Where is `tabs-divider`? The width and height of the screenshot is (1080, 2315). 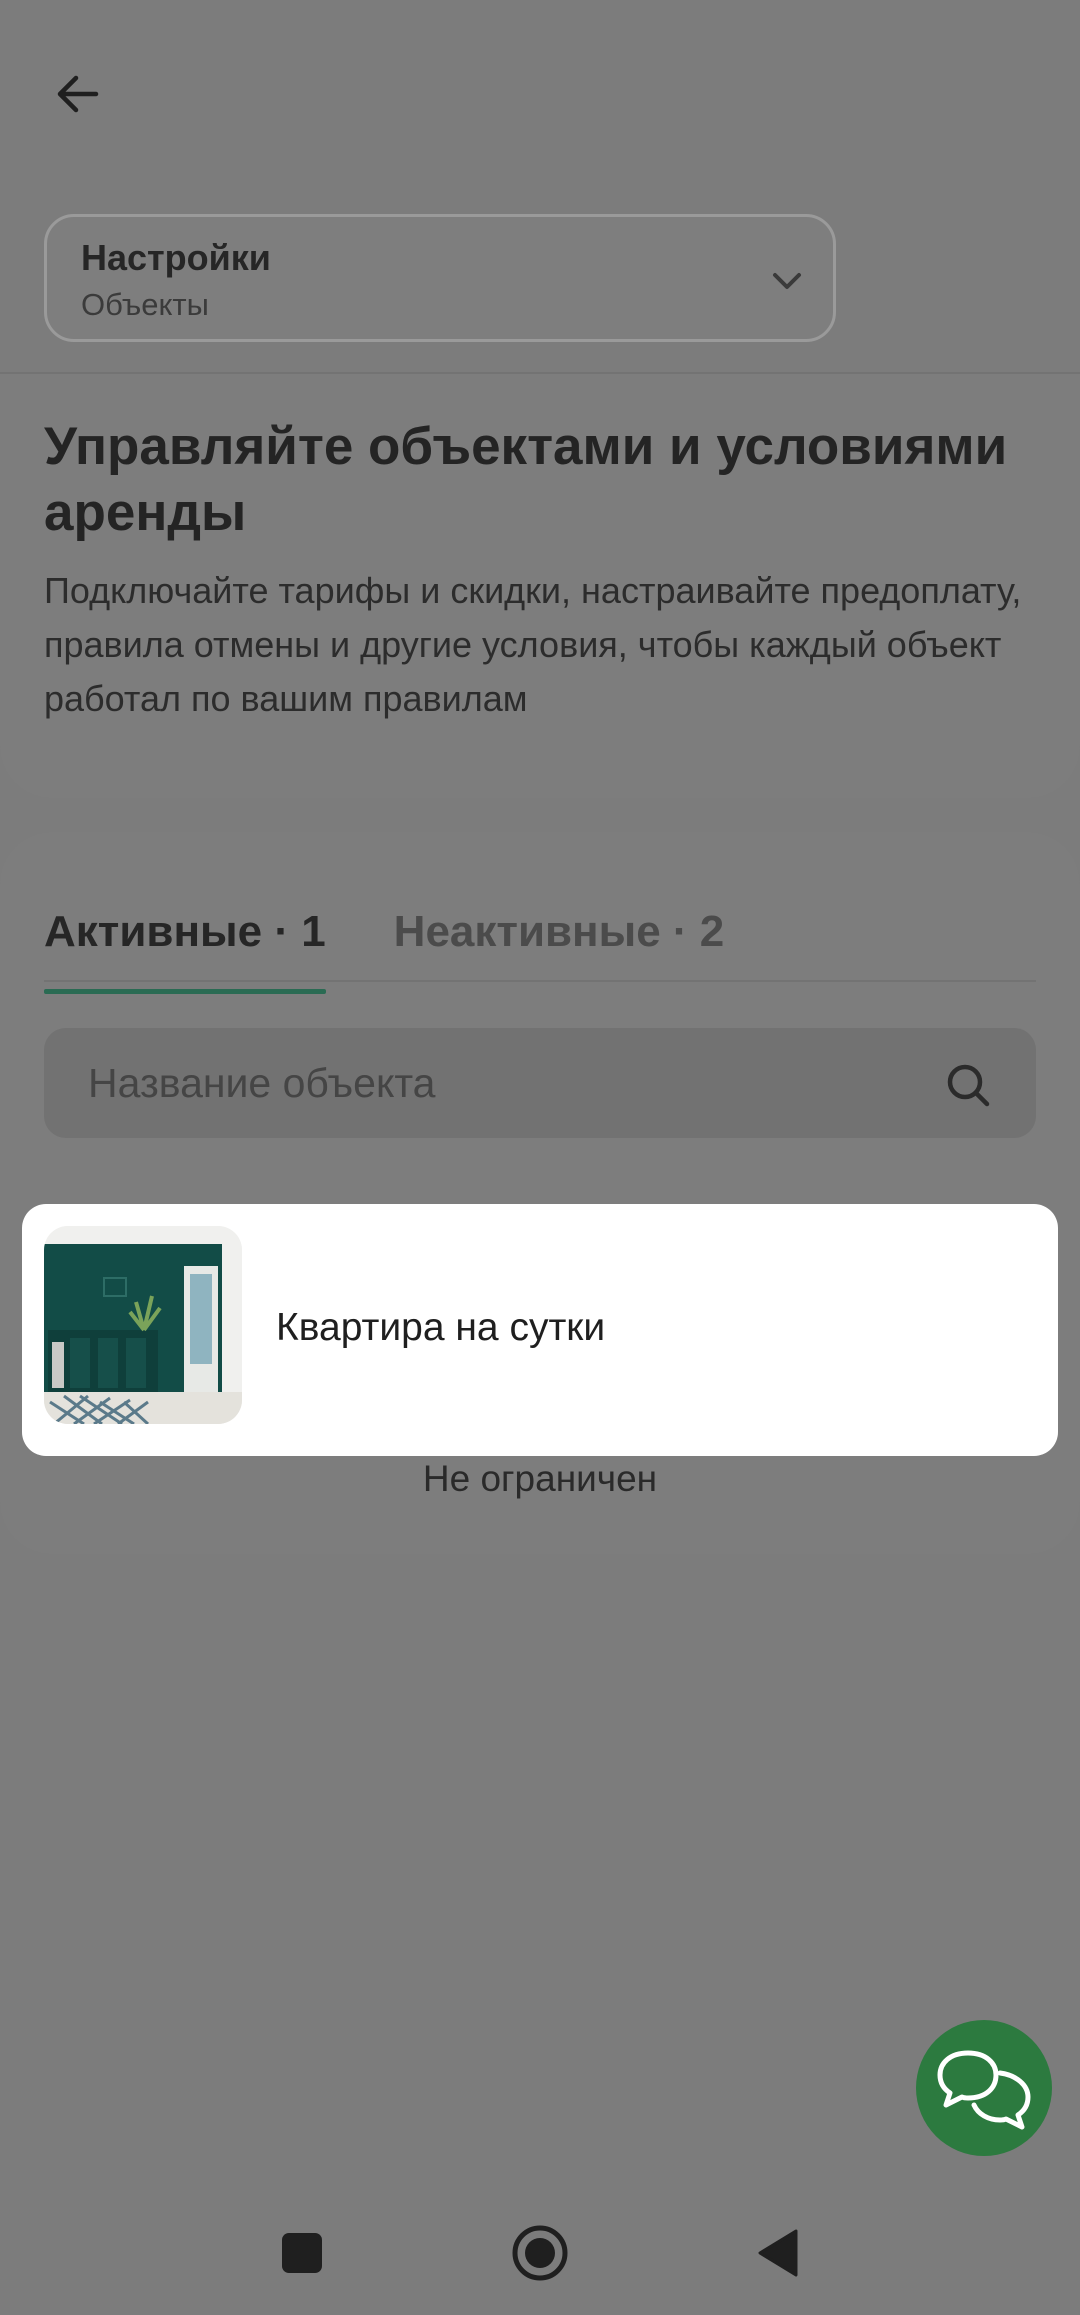
tabs-divider is located at coordinates (540, 981).